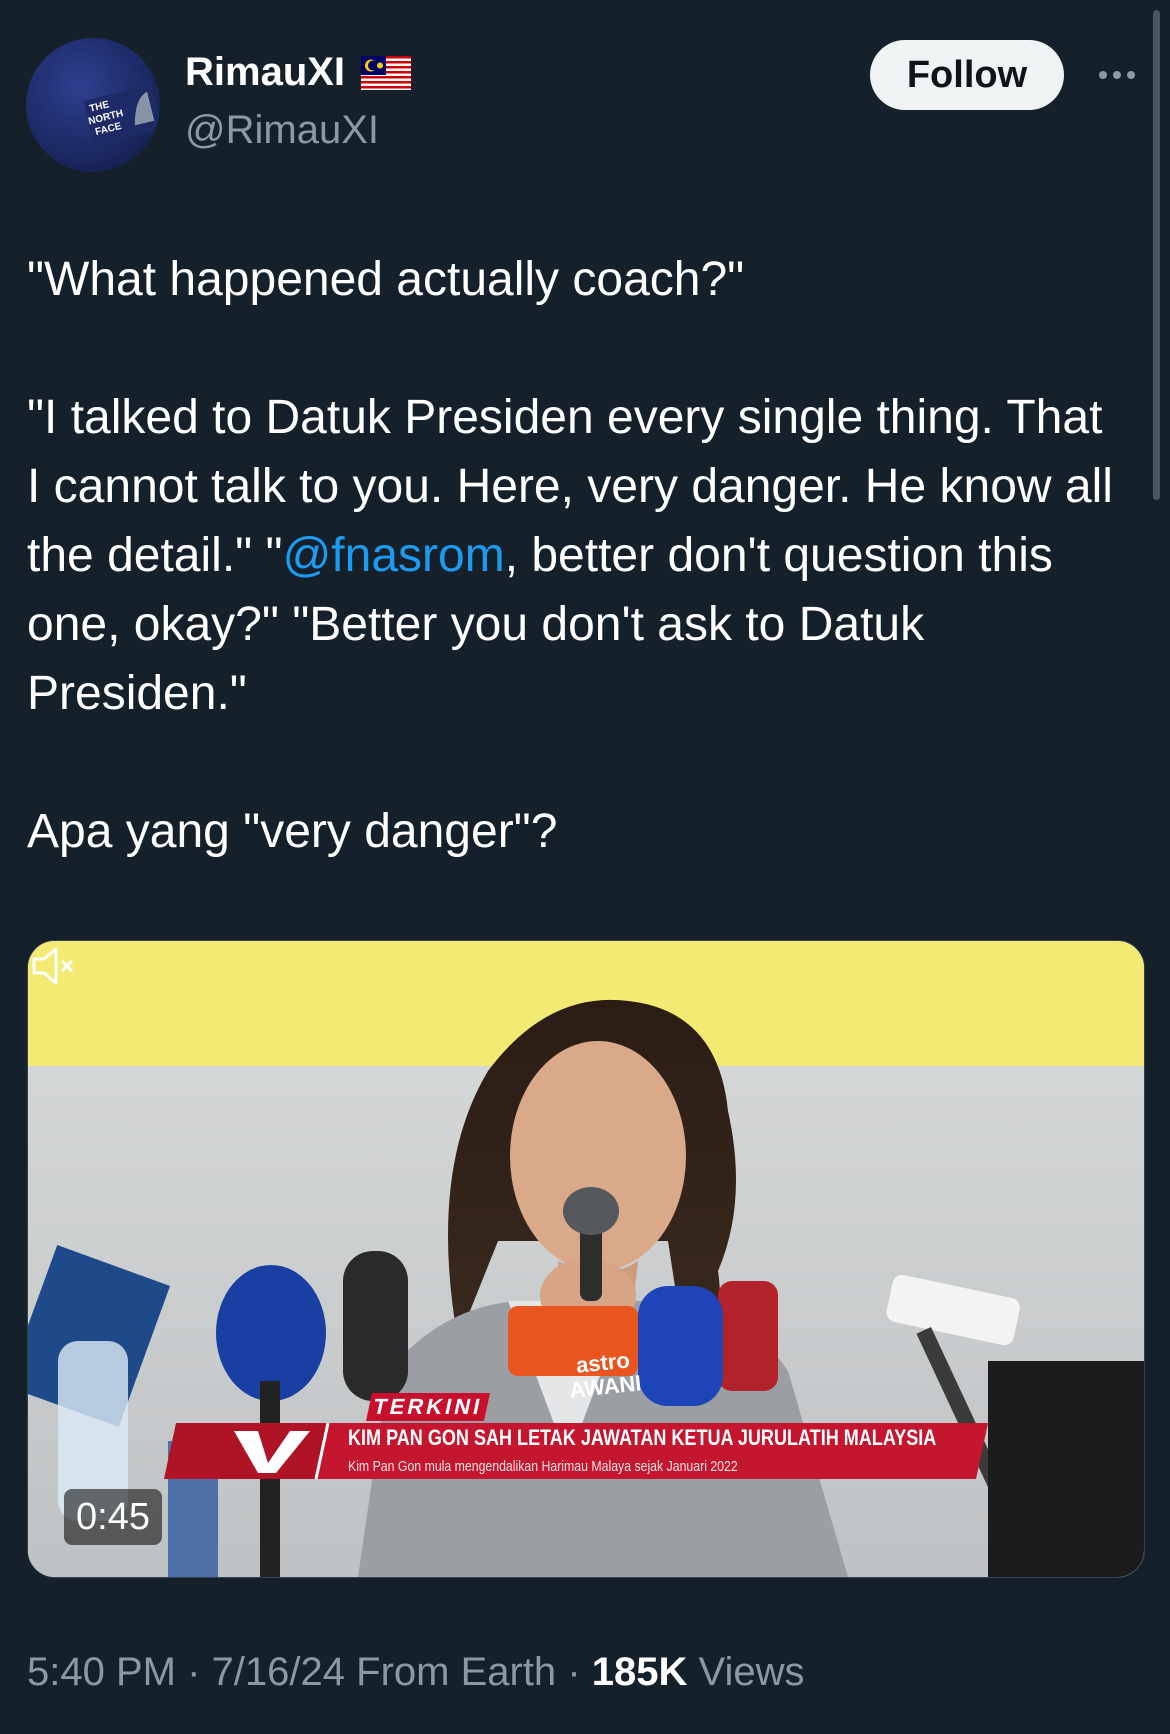 The width and height of the screenshot is (1170, 1734). I want to click on author-display-name: RimauXI, so click(298, 72).